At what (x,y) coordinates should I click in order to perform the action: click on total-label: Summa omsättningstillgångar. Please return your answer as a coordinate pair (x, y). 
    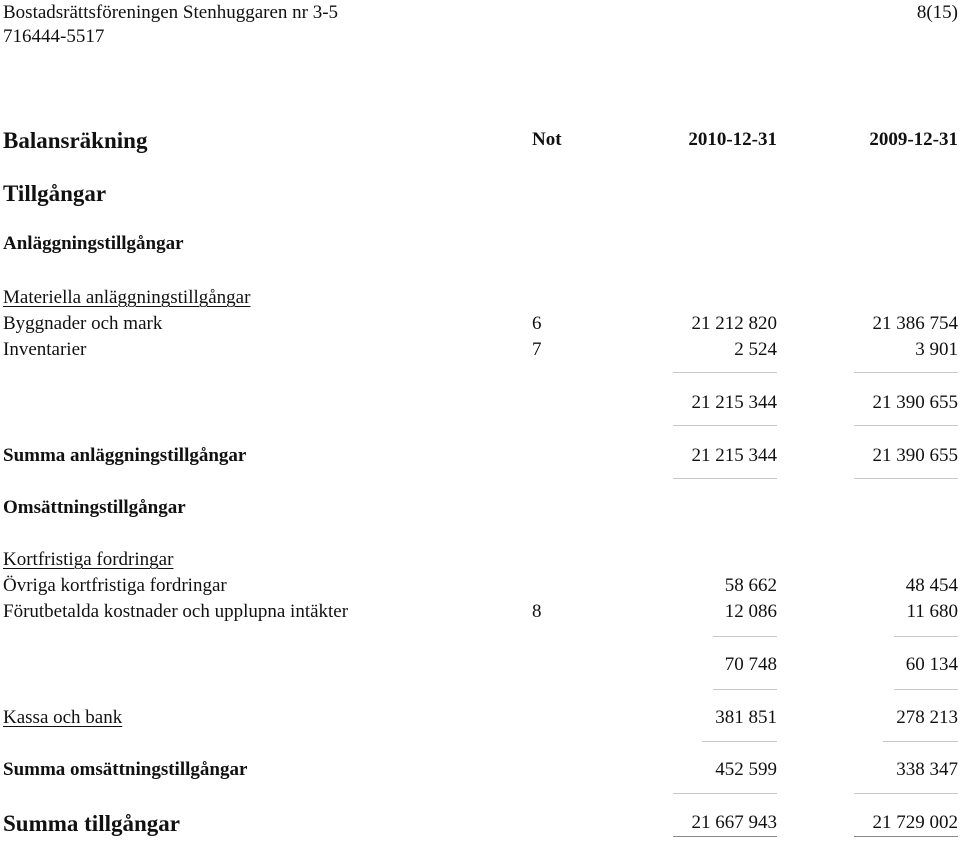
    Looking at the image, I should click on (125, 769).